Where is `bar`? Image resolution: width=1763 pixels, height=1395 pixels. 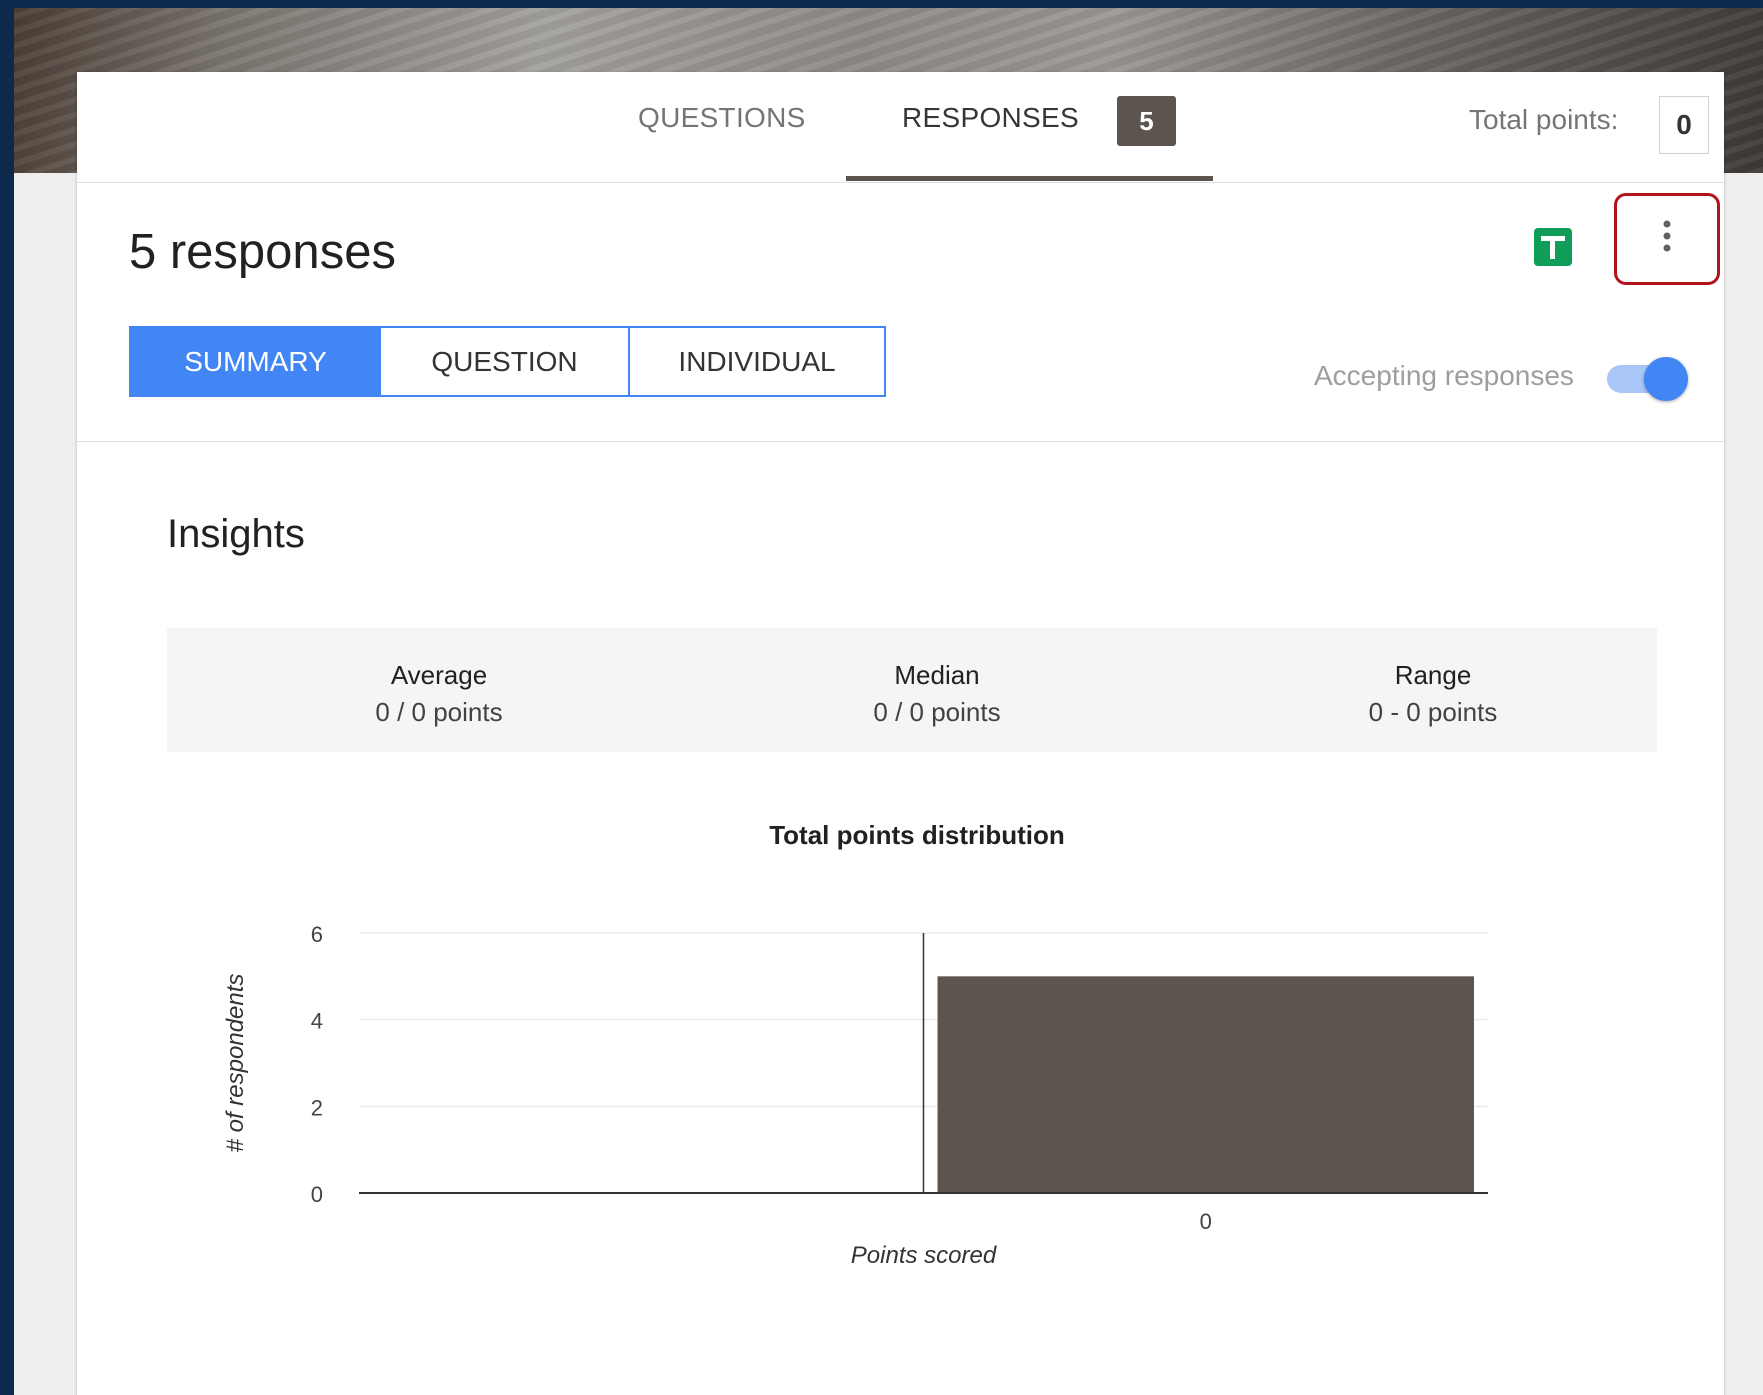
bar is located at coordinates (1205, 1084).